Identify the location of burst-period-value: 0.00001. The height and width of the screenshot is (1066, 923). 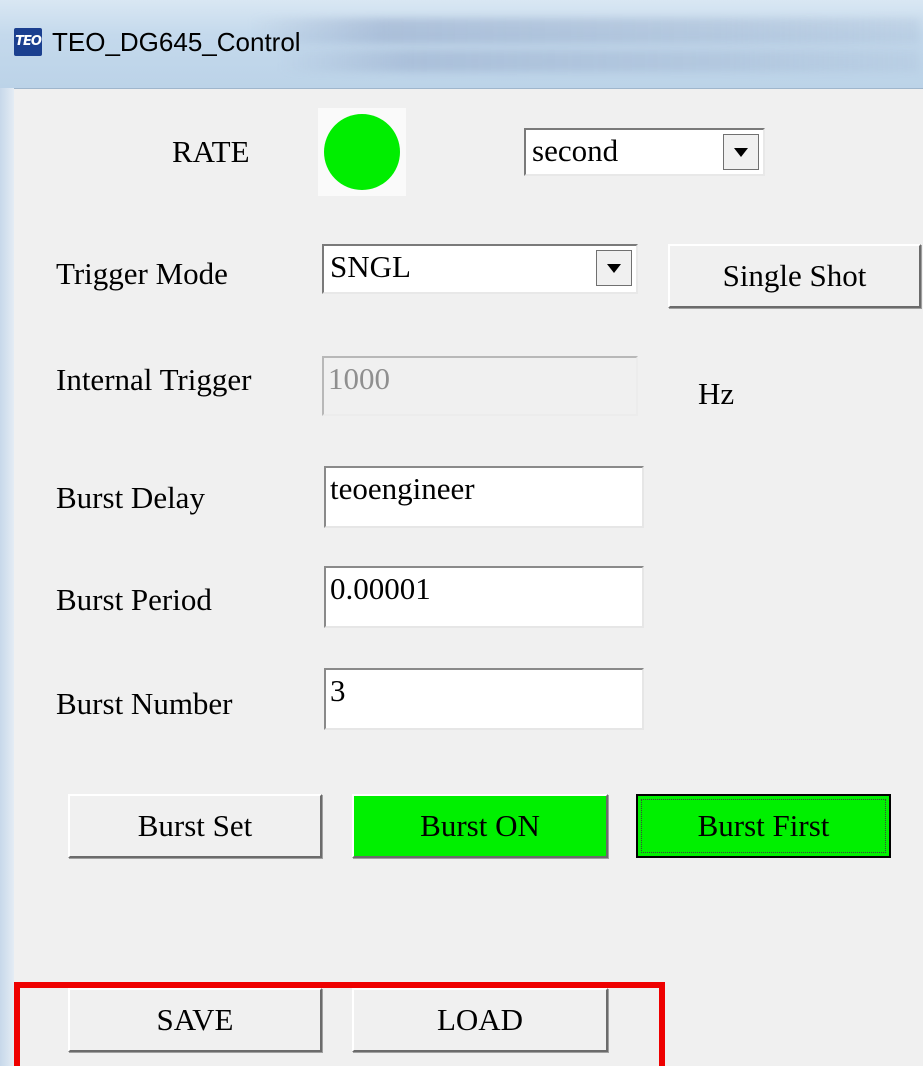
(380, 588).